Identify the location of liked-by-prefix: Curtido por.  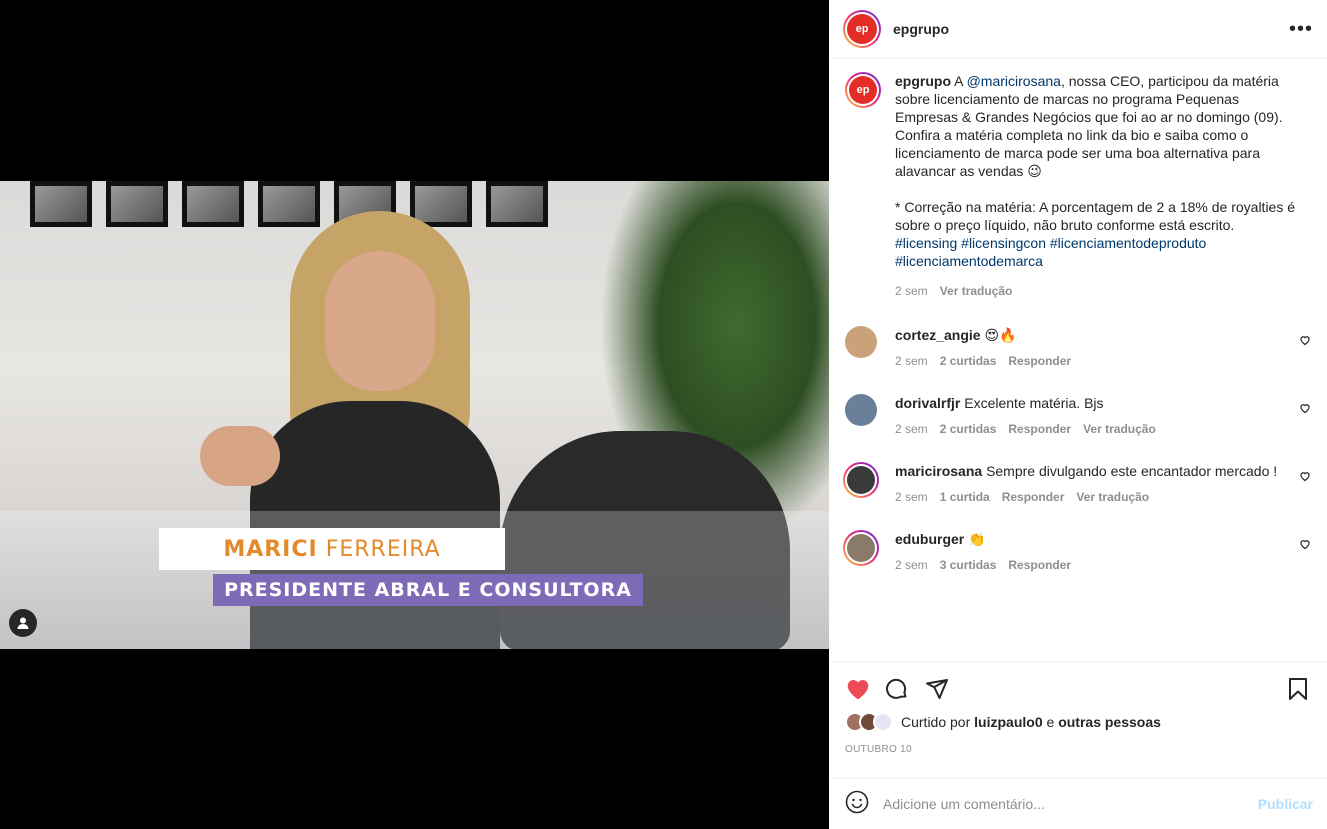
(938, 722).